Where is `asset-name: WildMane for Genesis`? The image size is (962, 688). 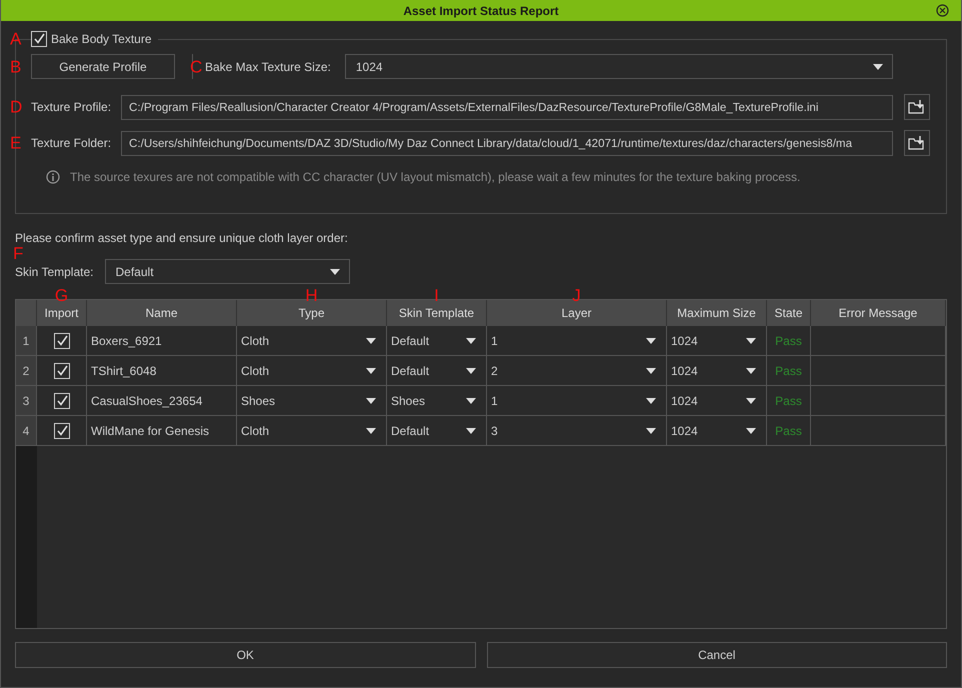
asset-name: WildMane for Genesis is located at coordinates (150, 431).